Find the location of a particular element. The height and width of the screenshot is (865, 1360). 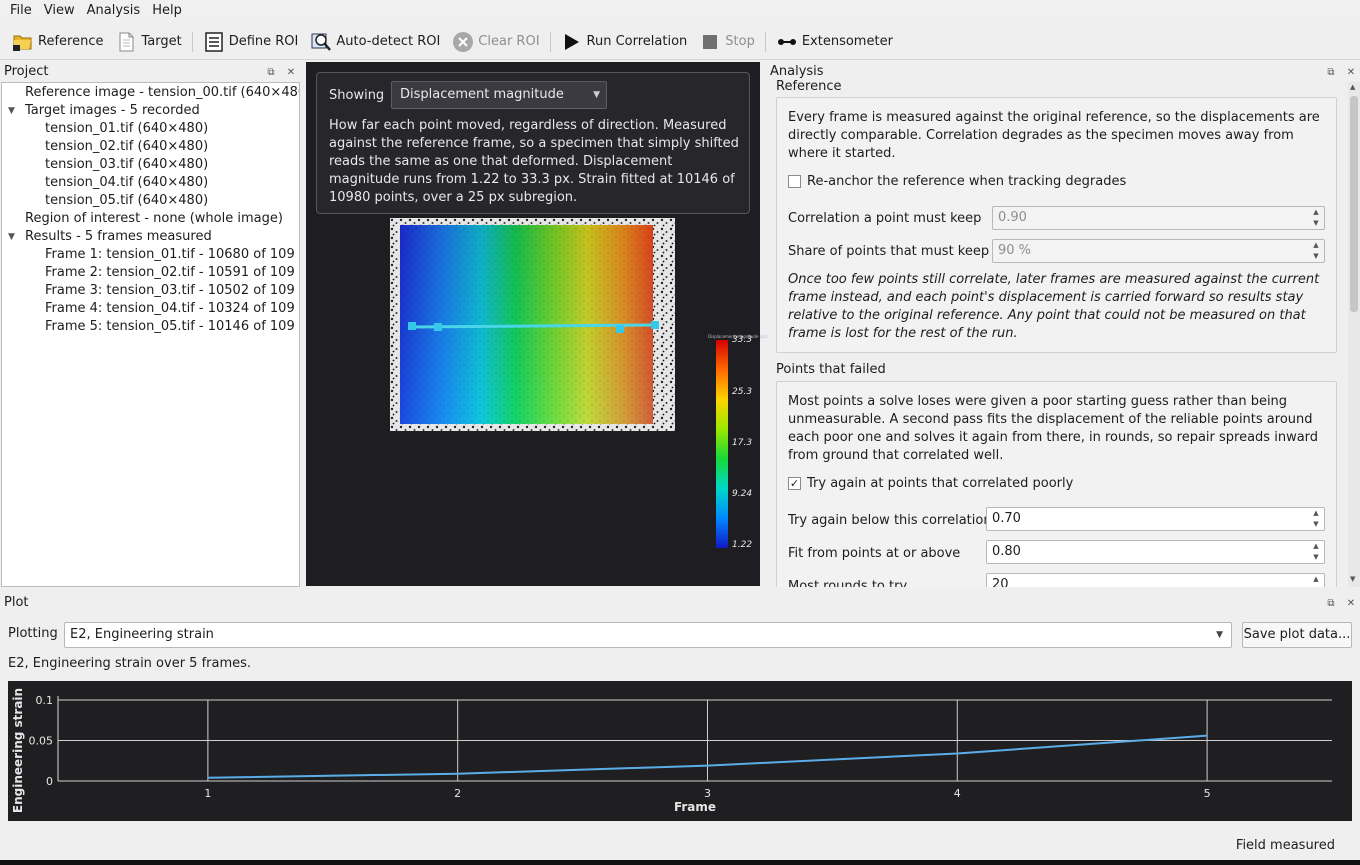

menu-view: View is located at coordinates (59, 11).